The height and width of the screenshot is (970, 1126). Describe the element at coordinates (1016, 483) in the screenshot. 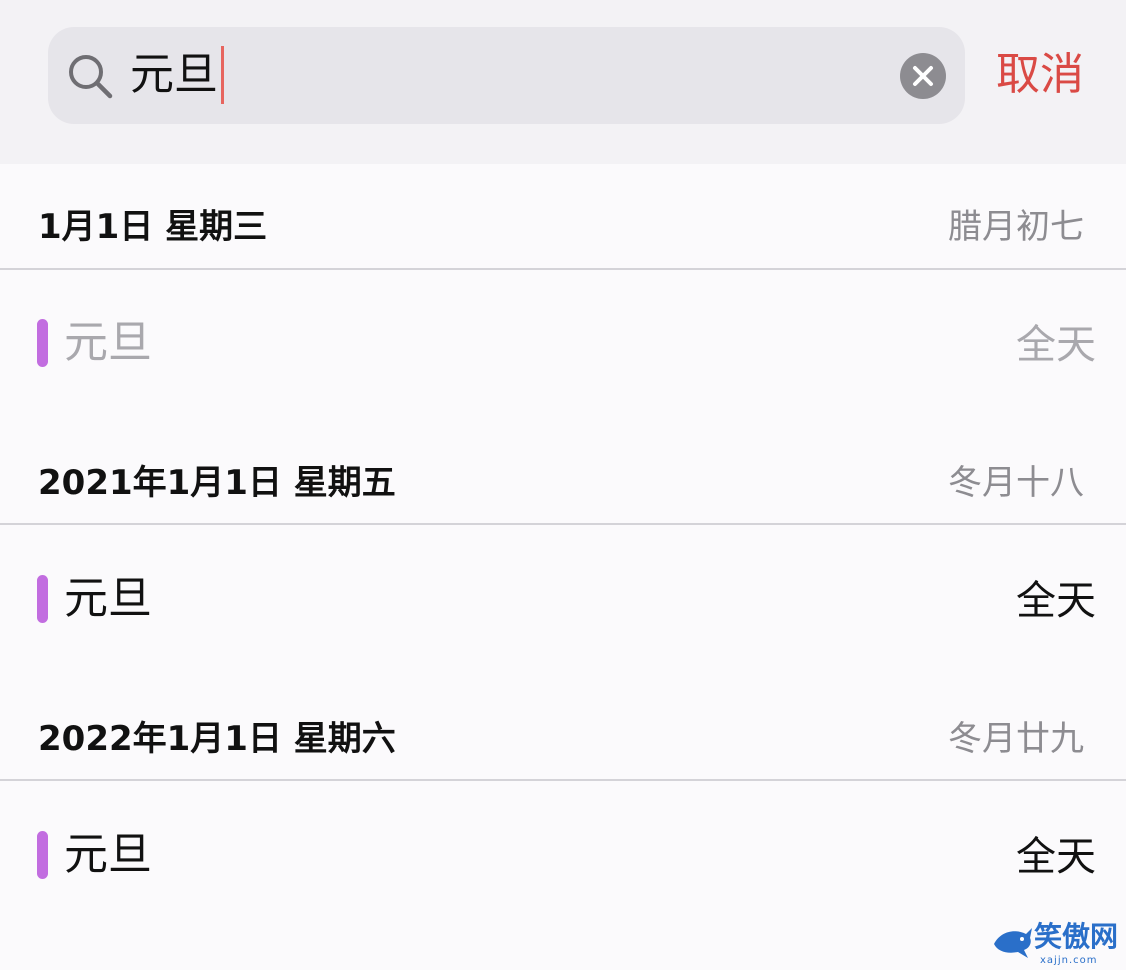

I see `lunar-date-label: 冬月十八` at that location.